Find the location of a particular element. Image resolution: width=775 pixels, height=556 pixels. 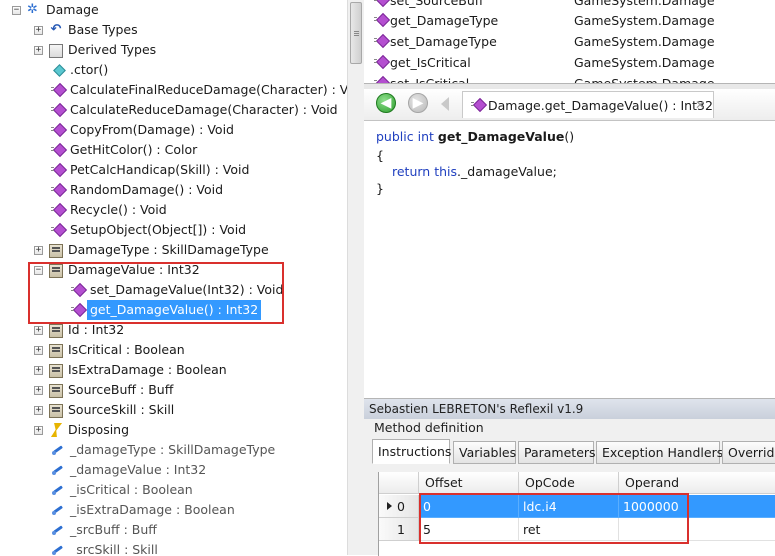

tree-node-property: + IsCritical : Boolean is located at coordinates (109, 350).